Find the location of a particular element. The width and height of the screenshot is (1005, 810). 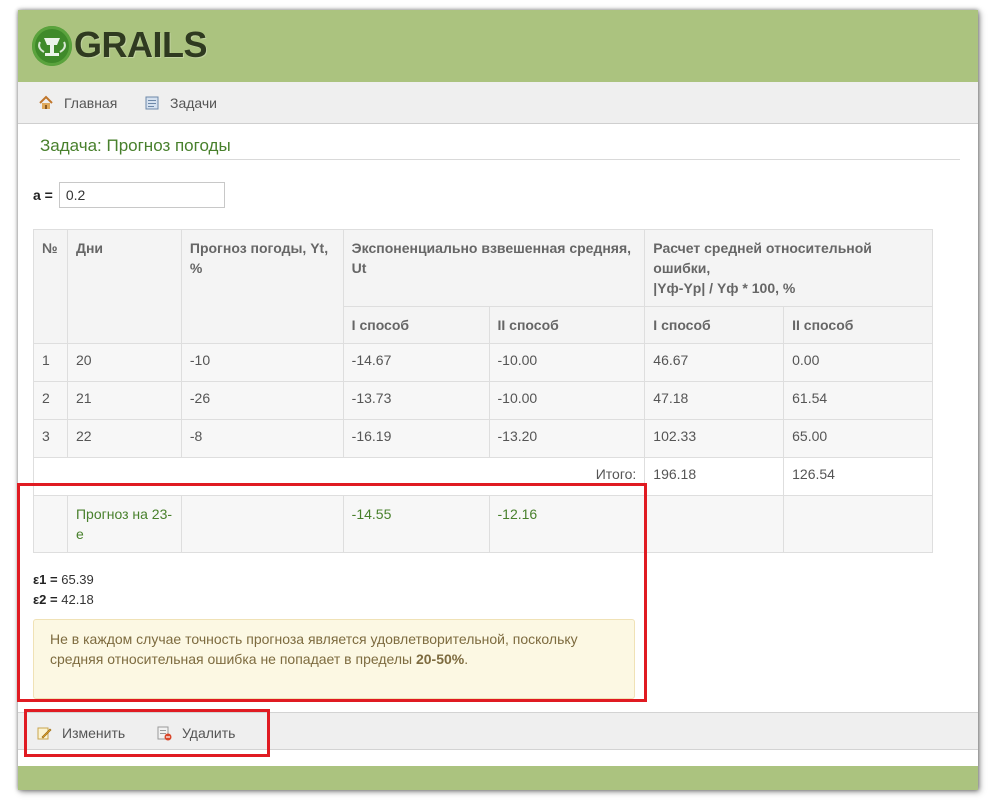

table-row: 2 21 -26 -13.73 -10.00 47.18 61.54 is located at coordinates (483, 400).